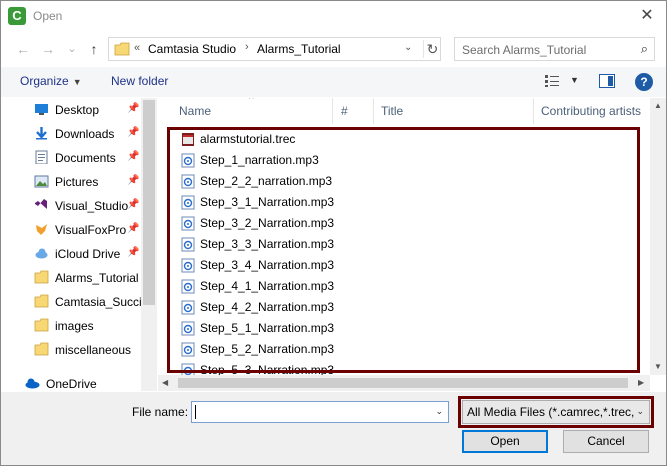 The width and height of the screenshot is (667, 466). Describe the element at coordinates (32, 383) in the screenshot. I see `onedrive-icon` at that location.